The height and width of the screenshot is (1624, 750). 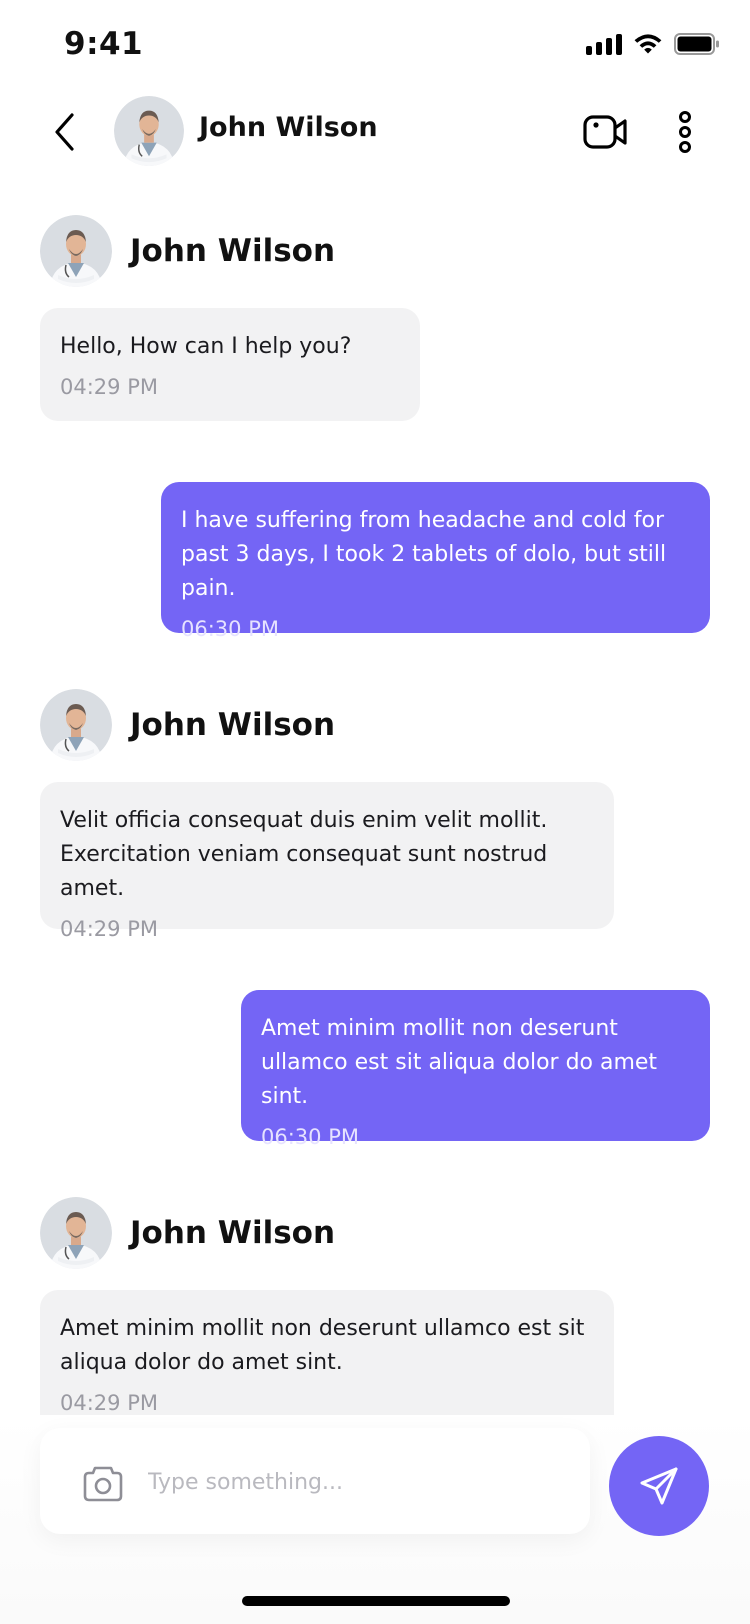 I want to click on video-call-button, so click(x=605, y=132).